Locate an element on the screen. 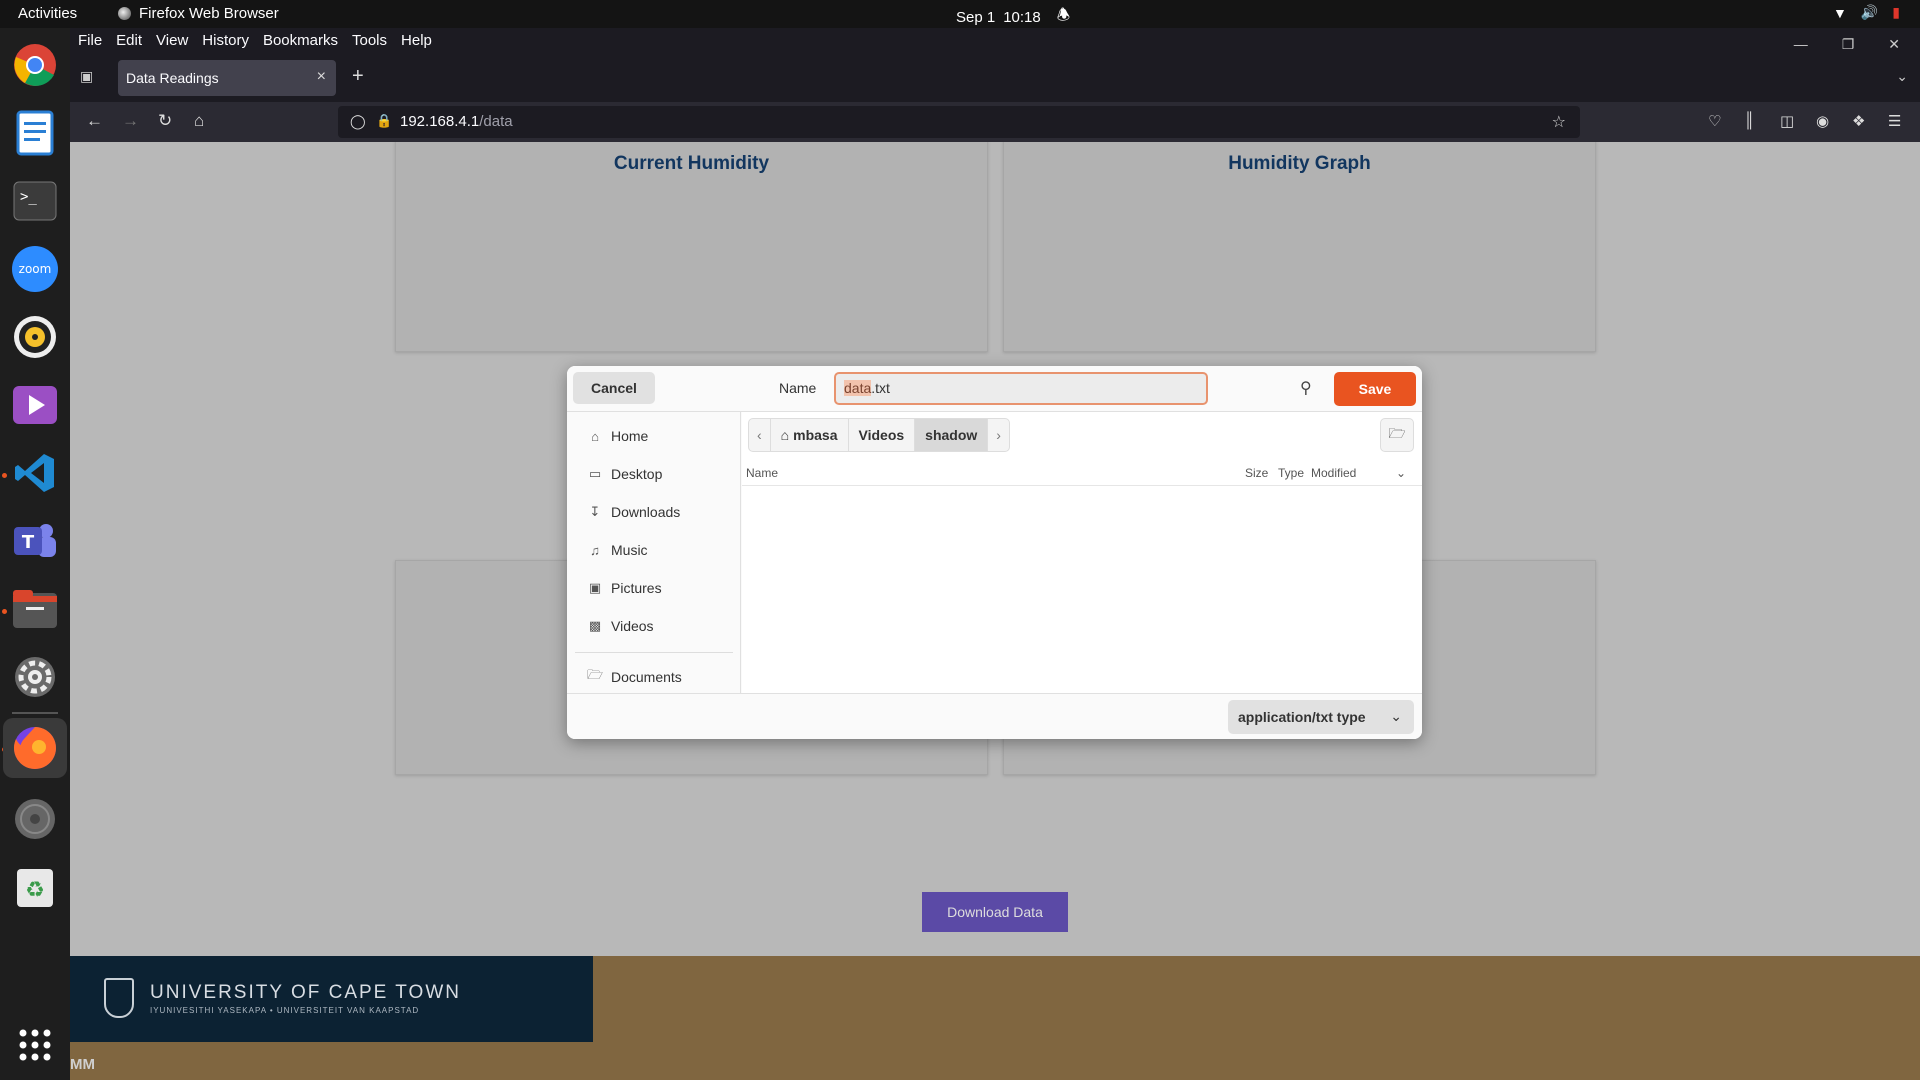  restore-icon: ❐ is located at coordinates (1848, 44).